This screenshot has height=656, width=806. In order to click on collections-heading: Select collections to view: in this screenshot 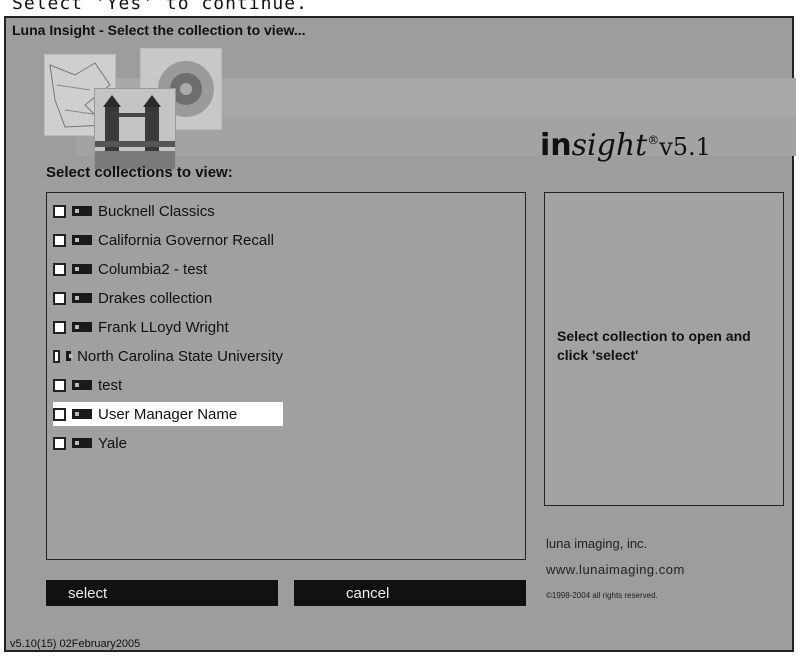, I will do `click(139, 172)`.